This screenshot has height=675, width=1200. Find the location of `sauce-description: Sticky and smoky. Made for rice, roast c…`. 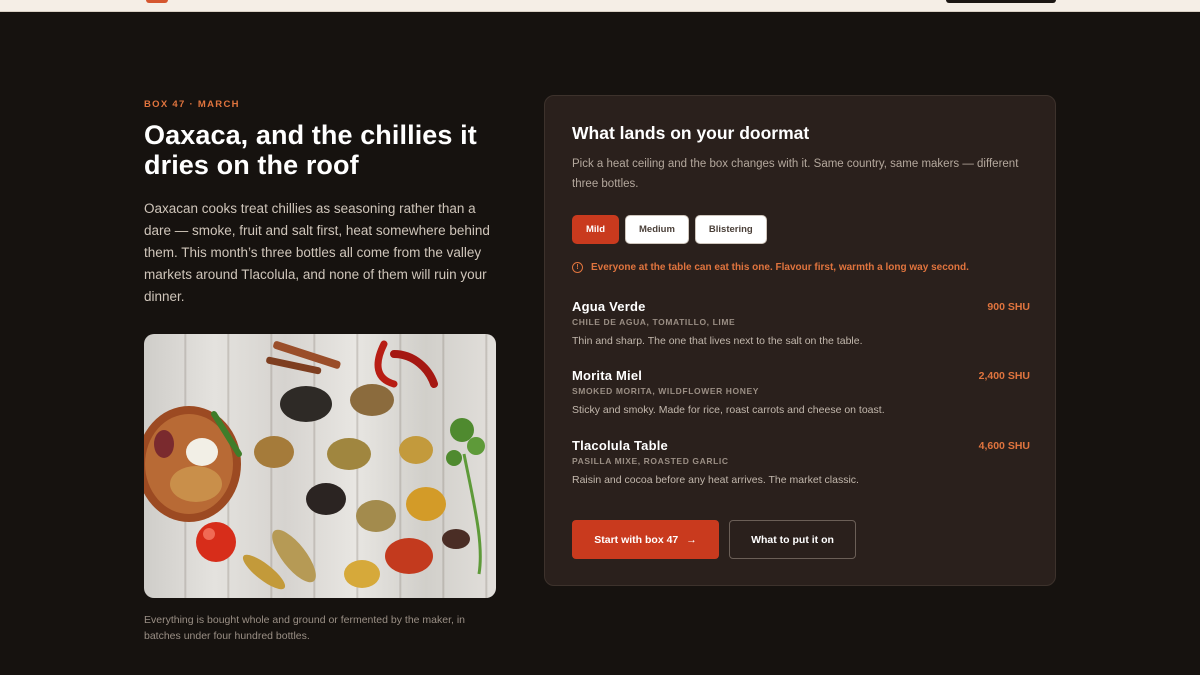

sauce-description: Sticky and smoky. Made for rice, roast c… is located at coordinates (728, 410).